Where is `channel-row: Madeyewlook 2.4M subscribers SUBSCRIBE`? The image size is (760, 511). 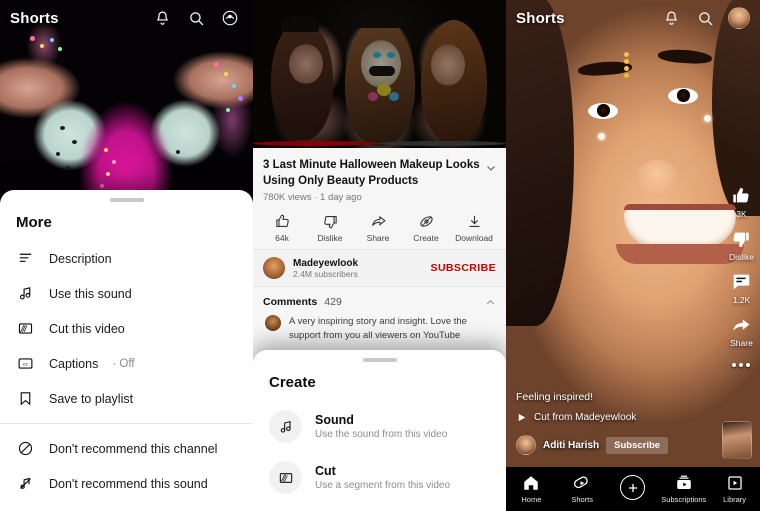 channel-row: Madeyewlook 2.4M subscribers SUBSCRIBE is located at coordinates (379, 268).